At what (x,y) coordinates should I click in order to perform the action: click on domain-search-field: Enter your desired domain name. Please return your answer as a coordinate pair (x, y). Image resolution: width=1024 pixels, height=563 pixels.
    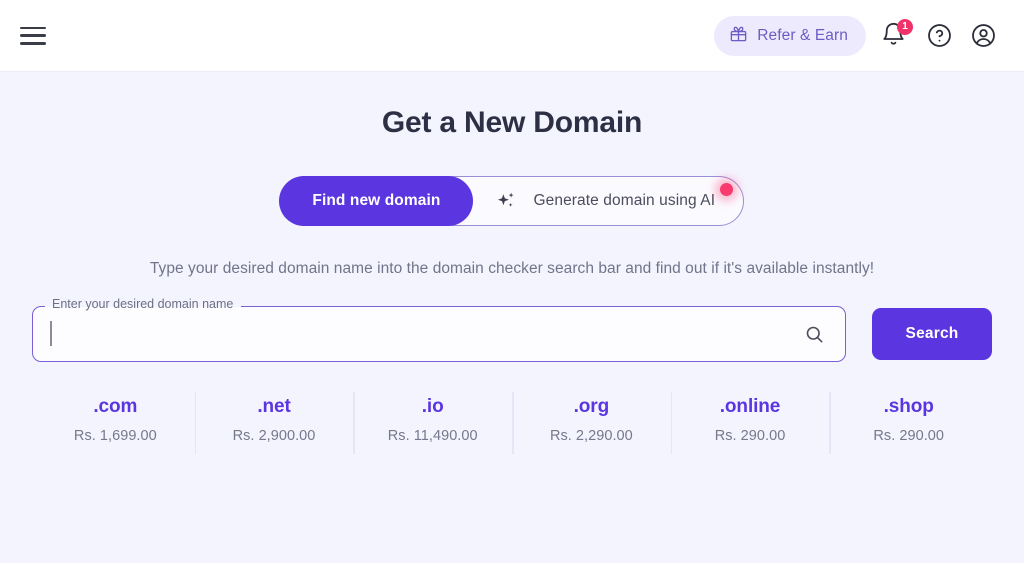
    Looking at the image, I should click on (439, 329).